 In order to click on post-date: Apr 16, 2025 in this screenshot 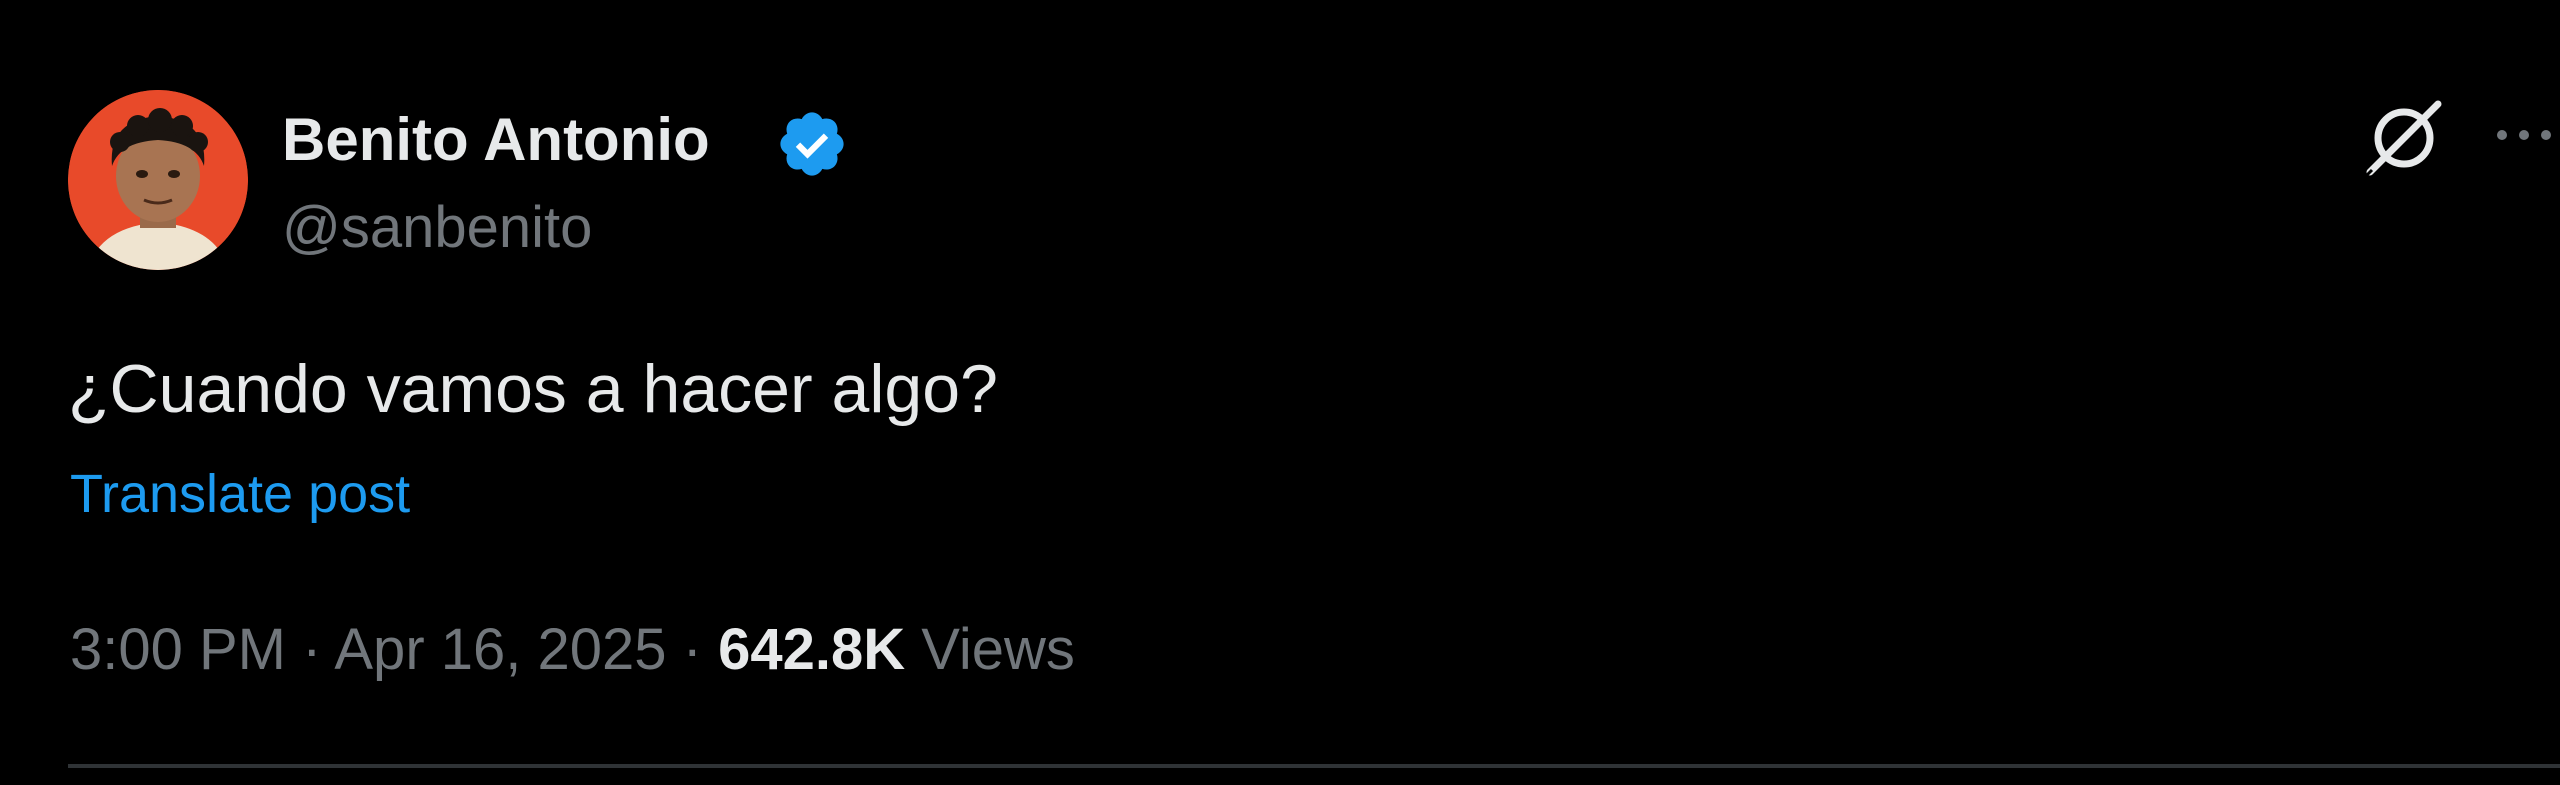, I will do `click(500, 649)`.